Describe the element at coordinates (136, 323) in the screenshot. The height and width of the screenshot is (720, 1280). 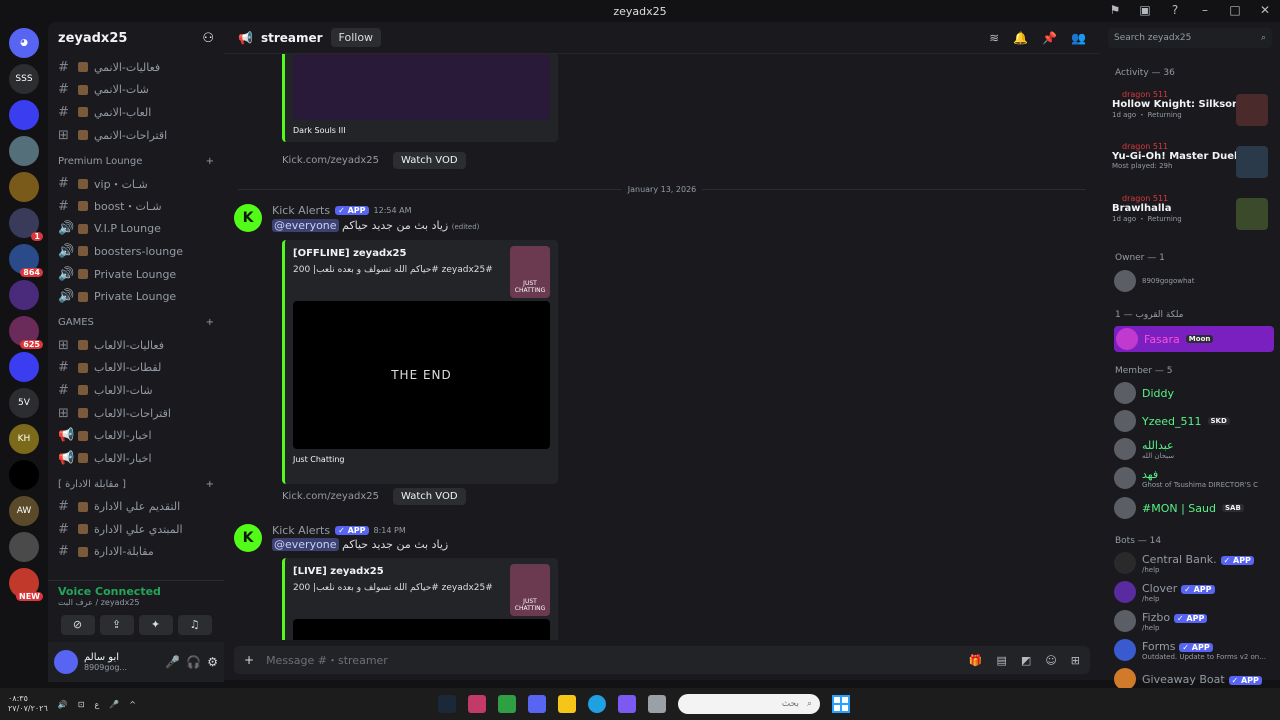
I see `category-games: GAMES +` at that location.